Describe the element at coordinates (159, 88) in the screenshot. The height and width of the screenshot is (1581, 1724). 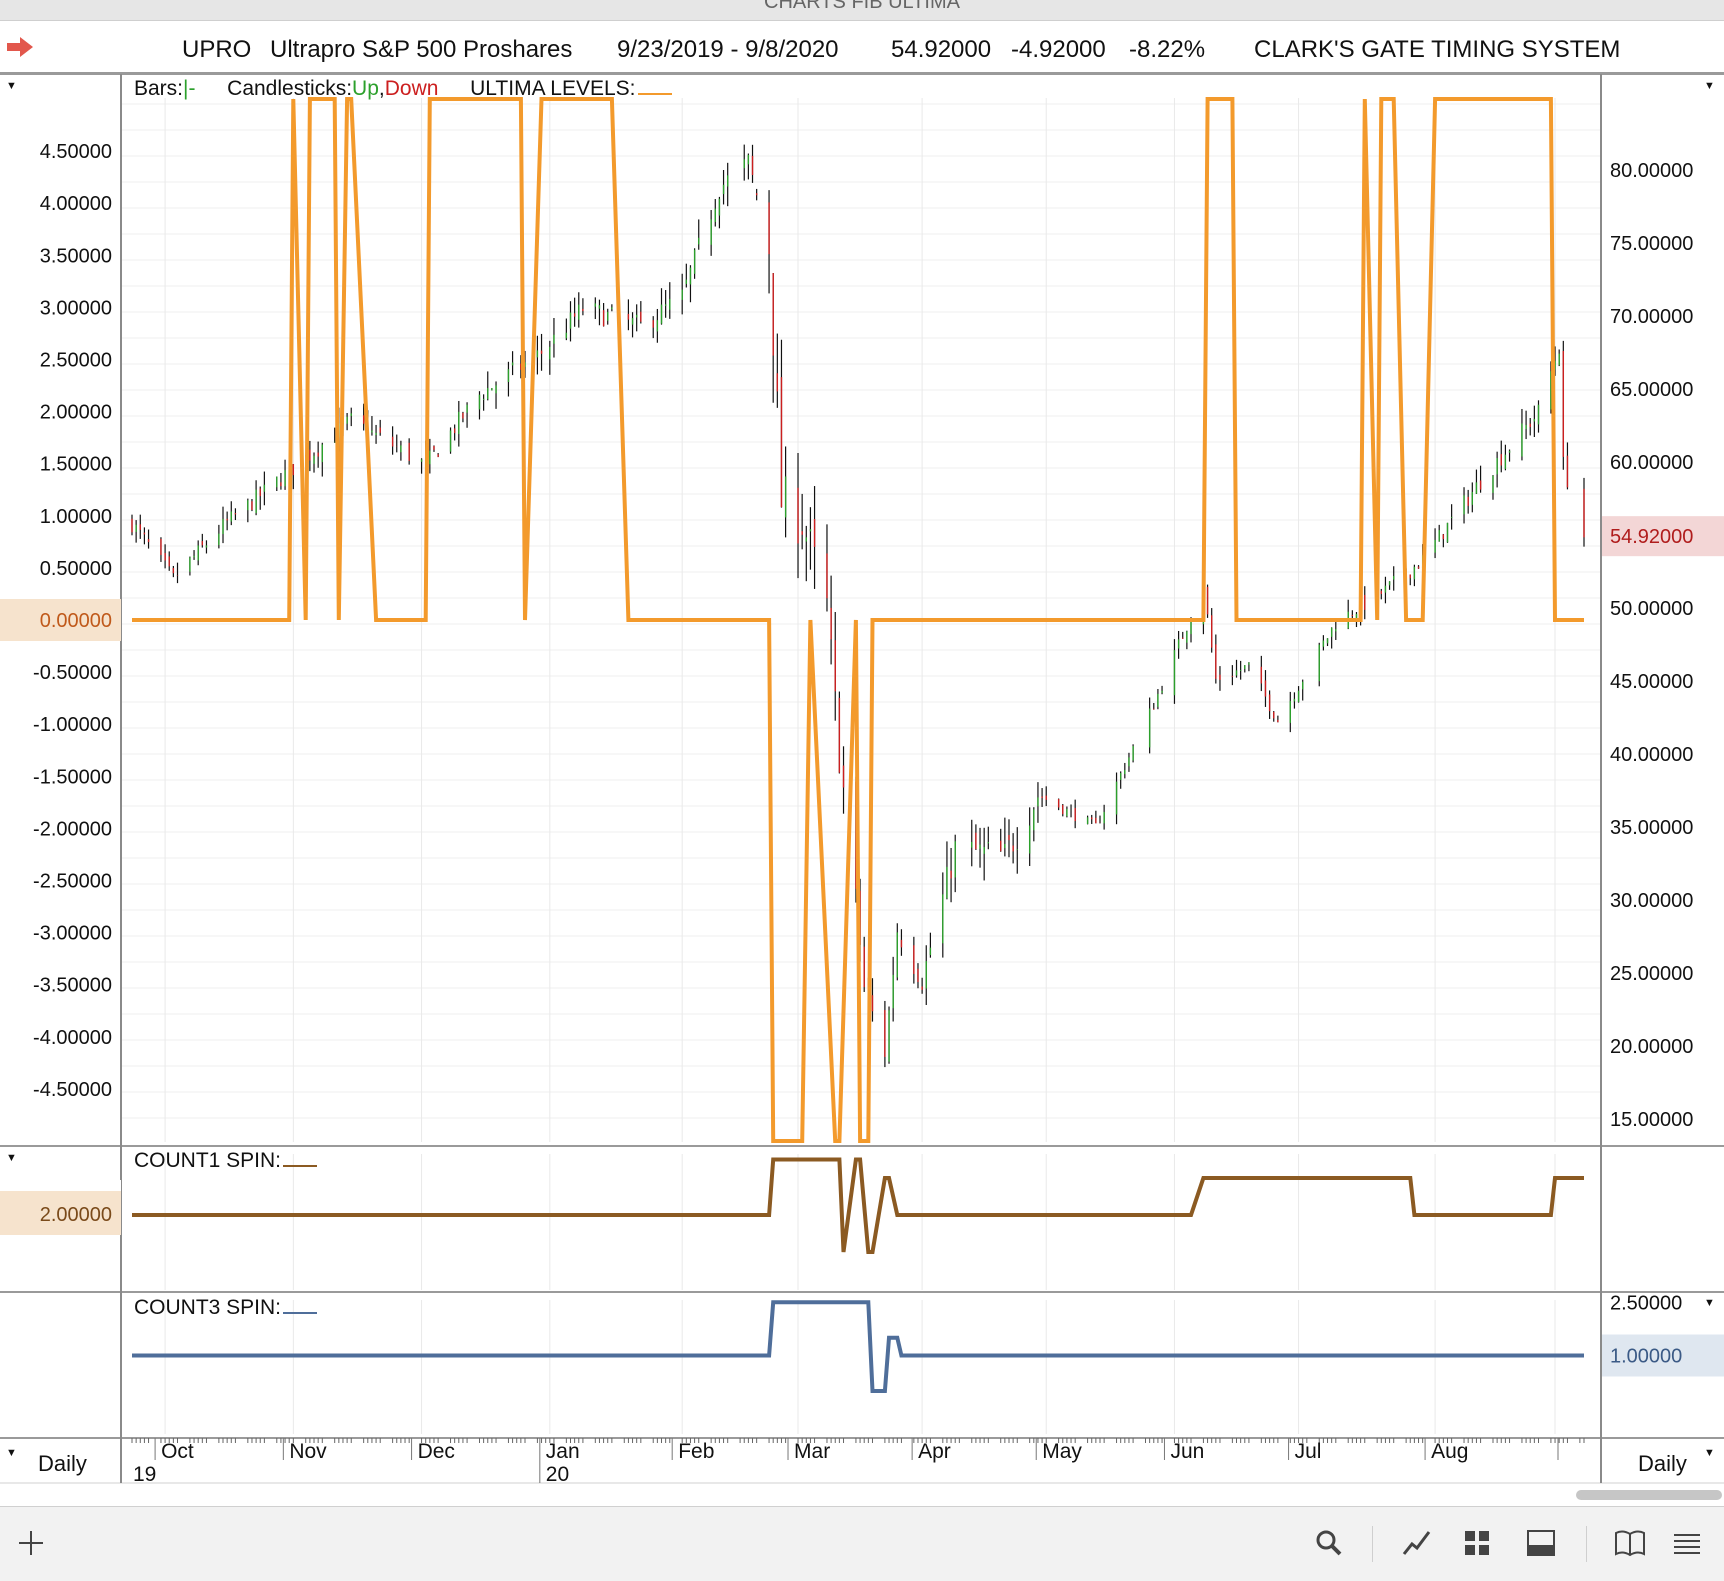
I see `bars-legend-label: Bars:` at that location.